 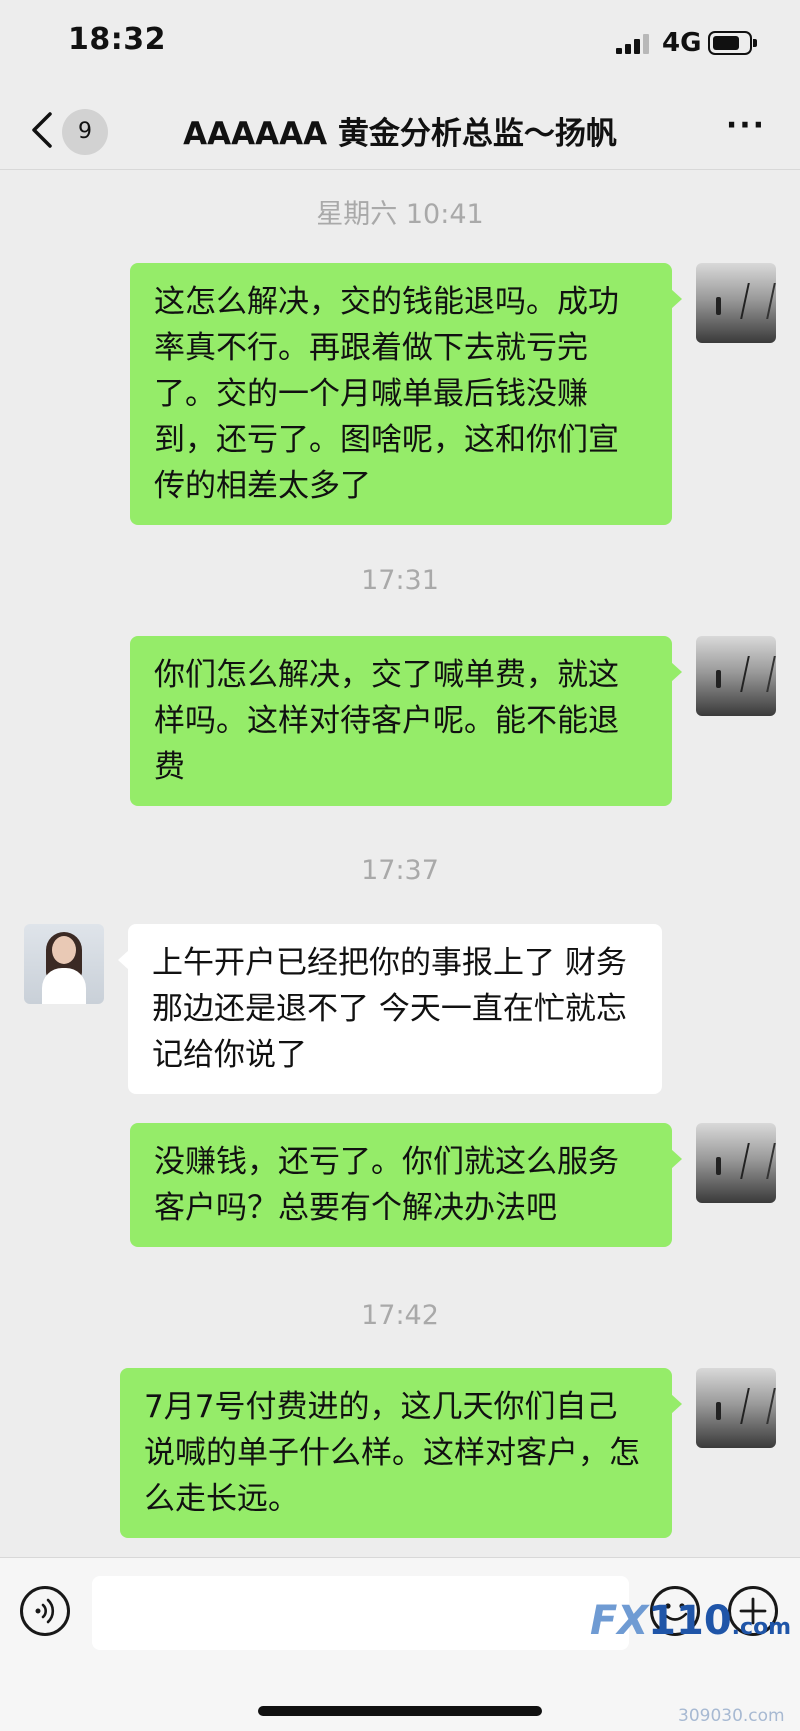 I want to click on timestamp: 17:31, so click(x=400, y=580).